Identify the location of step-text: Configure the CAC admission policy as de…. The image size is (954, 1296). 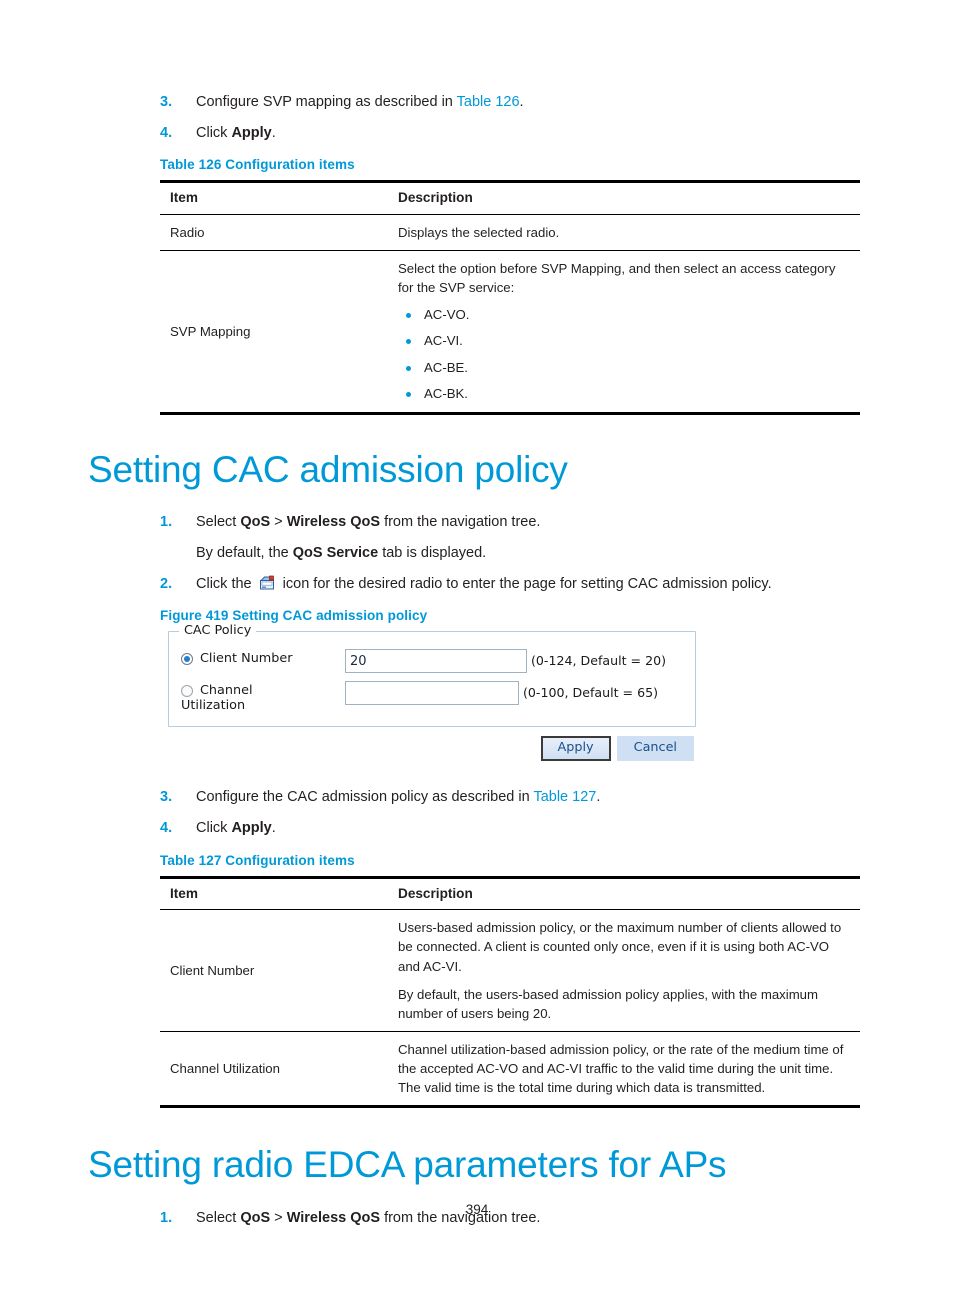
(380, 797).